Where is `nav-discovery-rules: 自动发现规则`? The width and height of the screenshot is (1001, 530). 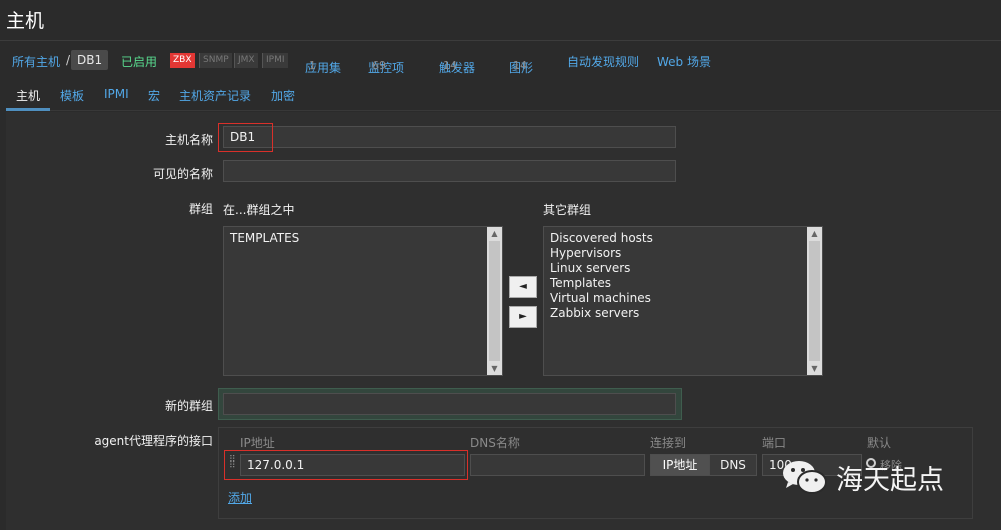
nav-discovery-rules: 自动发现规则 is located at coordinates (603, 61).